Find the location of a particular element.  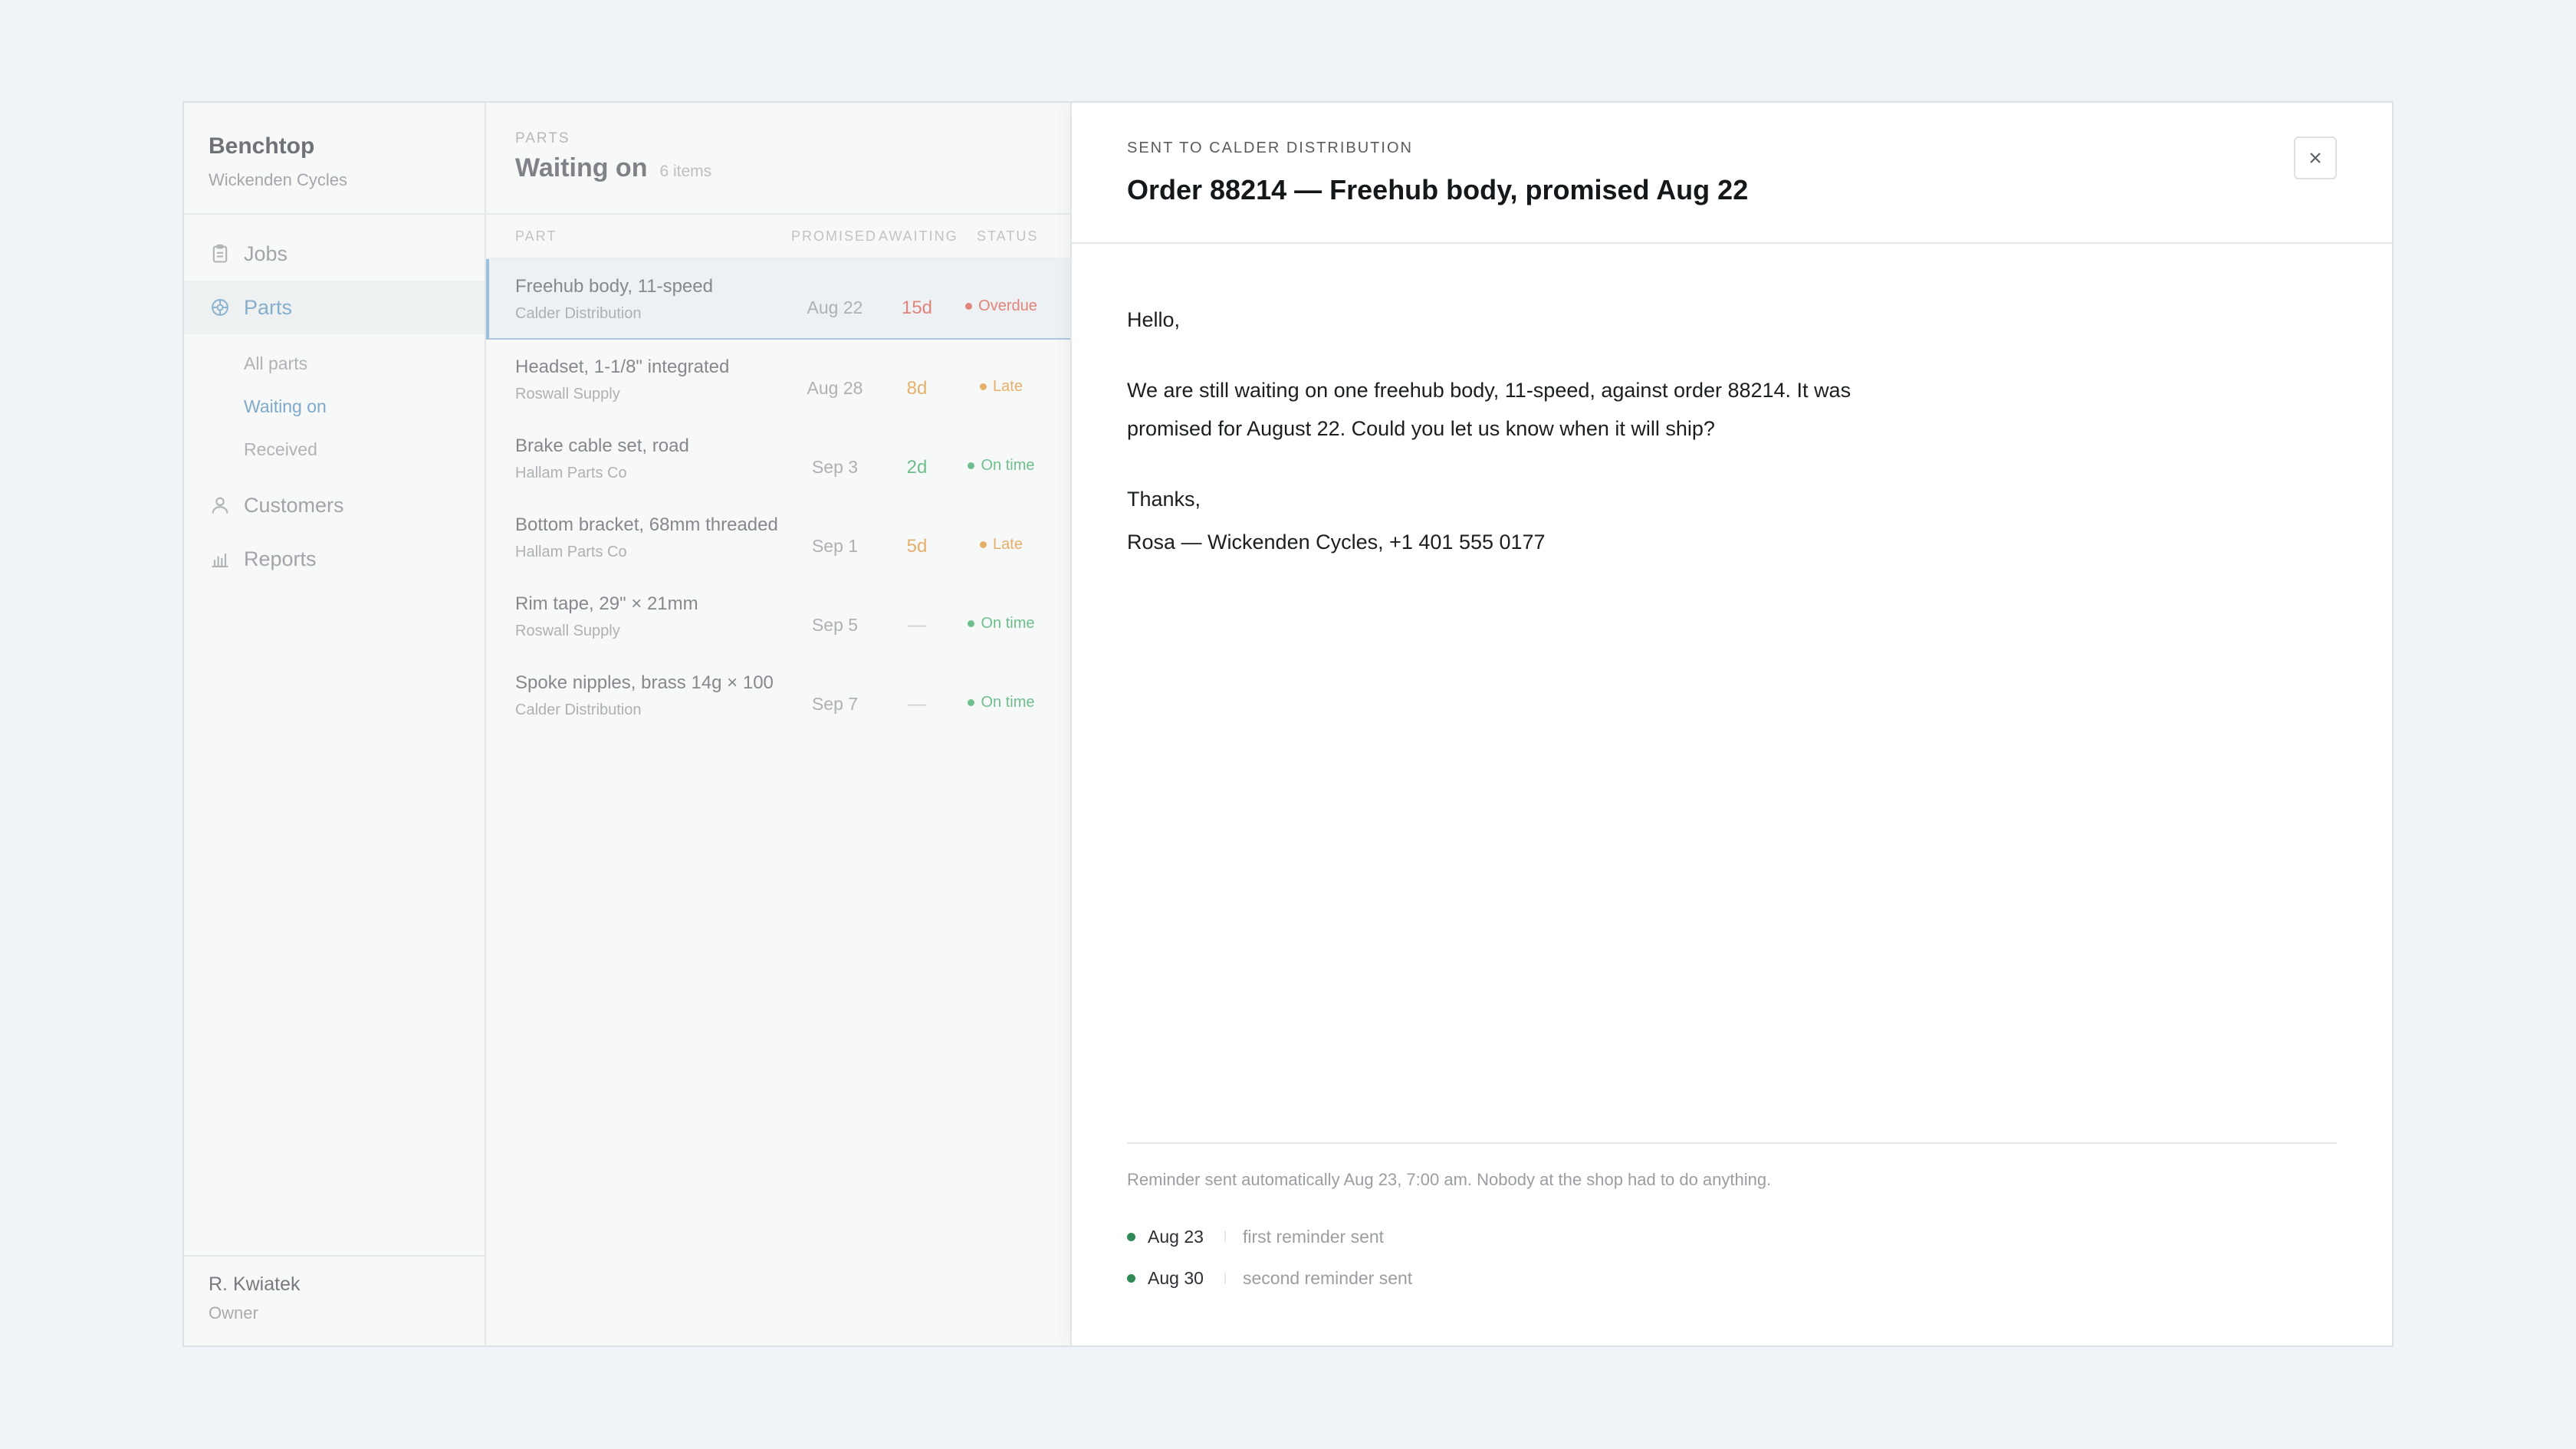

part-cell: Rim tape, 29" × 21mm Roswall Supply is located at coordinates (653, 616).